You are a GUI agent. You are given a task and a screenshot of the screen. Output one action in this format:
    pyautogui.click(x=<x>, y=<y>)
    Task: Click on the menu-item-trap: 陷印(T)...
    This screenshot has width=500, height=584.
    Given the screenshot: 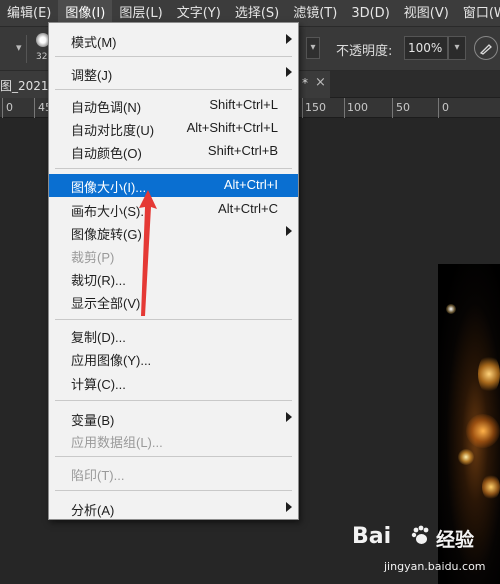 What is the action you would take?
    pyautogui.click(x=173, y=473)
    